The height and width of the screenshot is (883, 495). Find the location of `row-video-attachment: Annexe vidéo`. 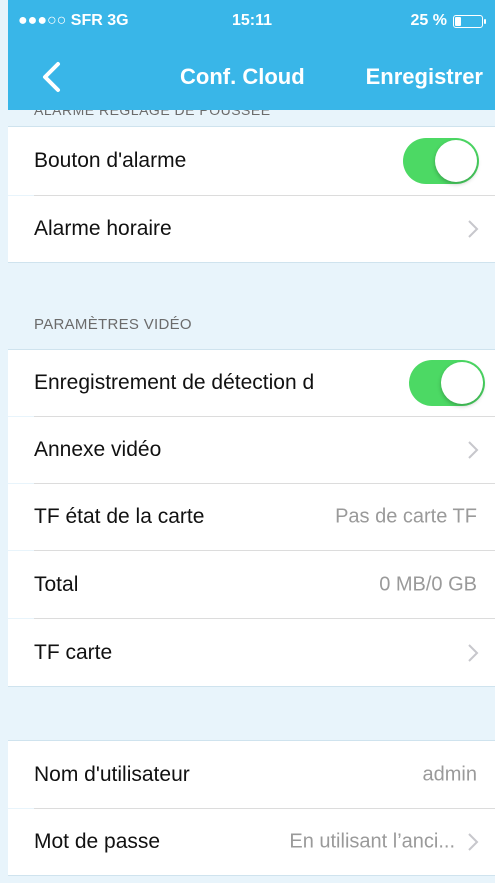

row-video-attachment: Annexe vidéo is located at coordinates (251, 450).